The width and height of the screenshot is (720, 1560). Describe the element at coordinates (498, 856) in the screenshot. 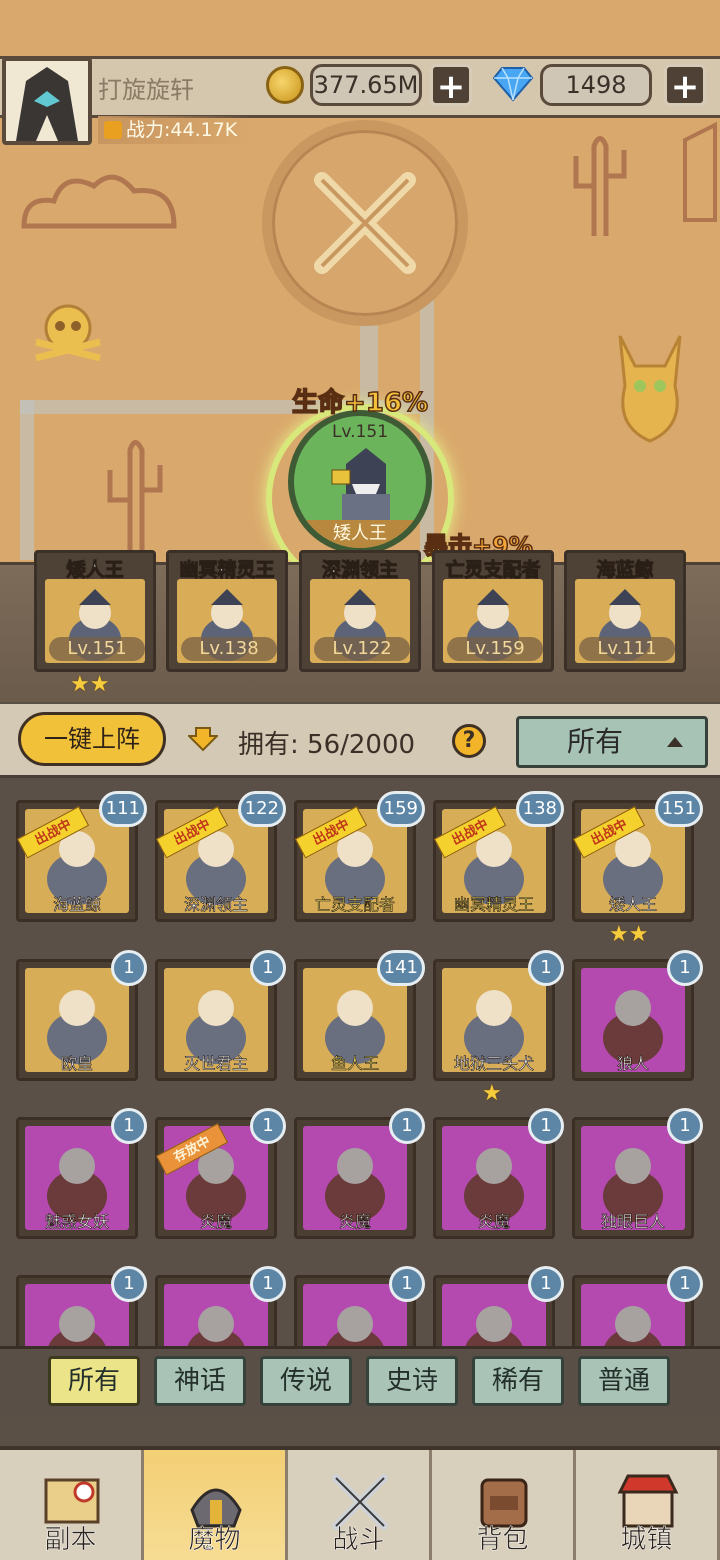

I see `monster-card: 出战中 138 幽冥精灵王` at that location.